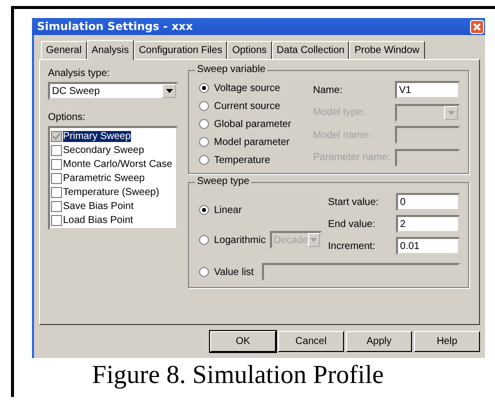  Describe the element at coordinates (477, 27) in the screenshot. I see `close-icon` at that location.